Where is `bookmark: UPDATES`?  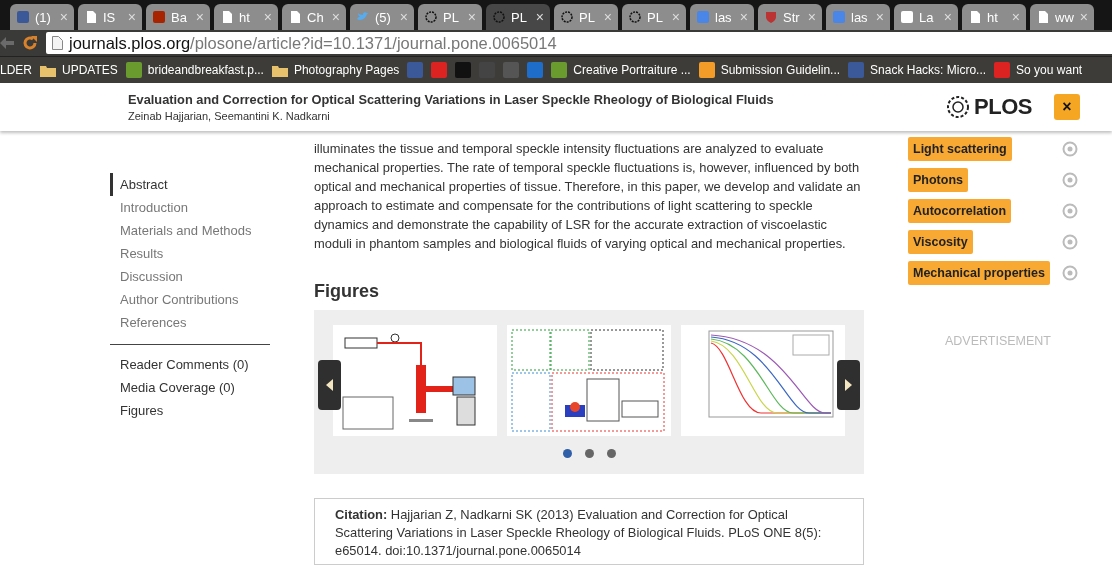
bookmark: UPDATES is located at coordinates (90, 70).